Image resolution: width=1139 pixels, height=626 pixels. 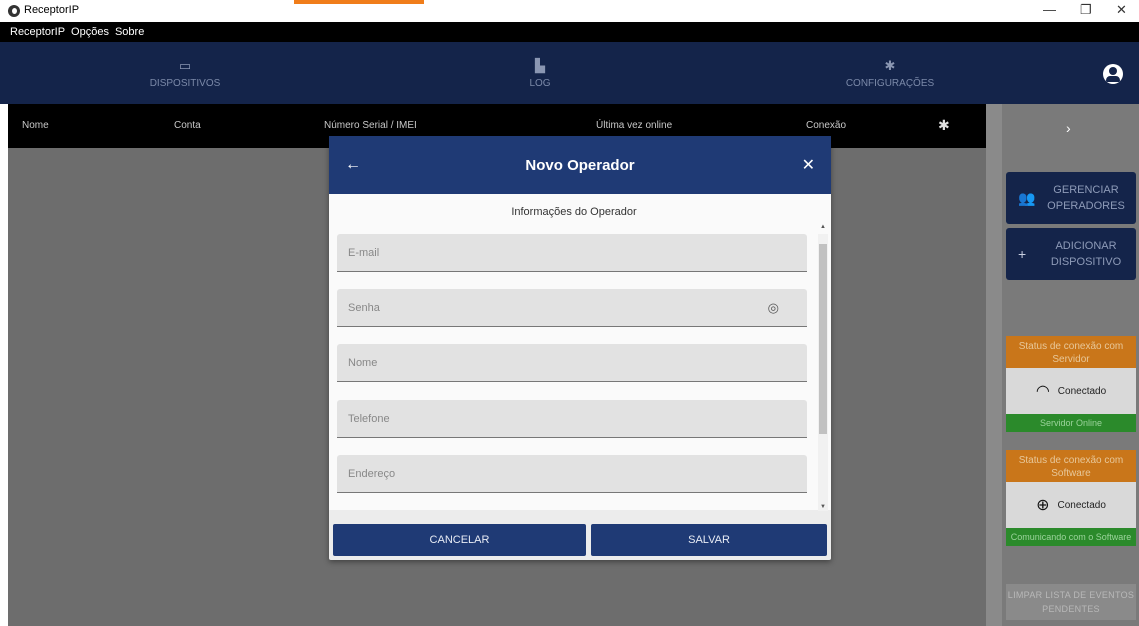 I want to click on add-device-button: + ADICIONAR DISPOSITIVO, so click(x=1071, y=254).